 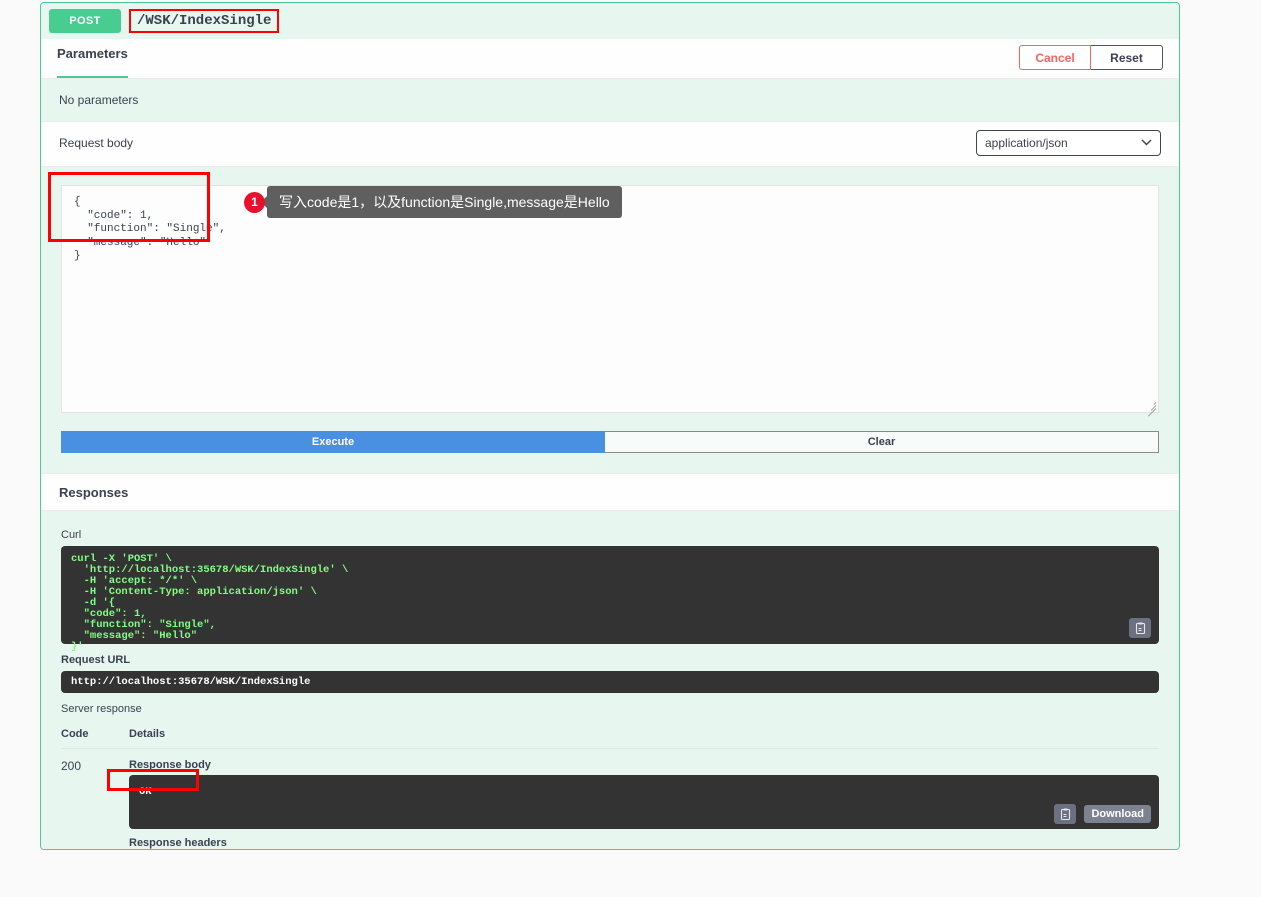 I want to click on operation-summary-bar: POST /WSK/IndexSingle, so click(x=610, y=21).